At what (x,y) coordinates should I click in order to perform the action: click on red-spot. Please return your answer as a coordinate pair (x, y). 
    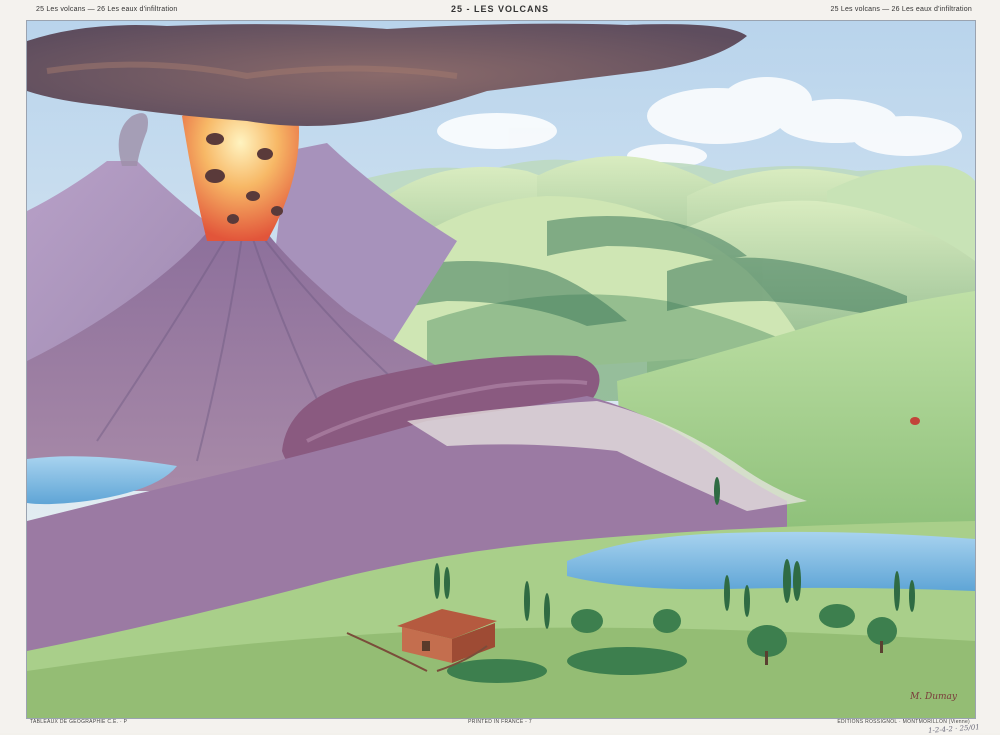
    Looking at the image, I should click on (915, 421).